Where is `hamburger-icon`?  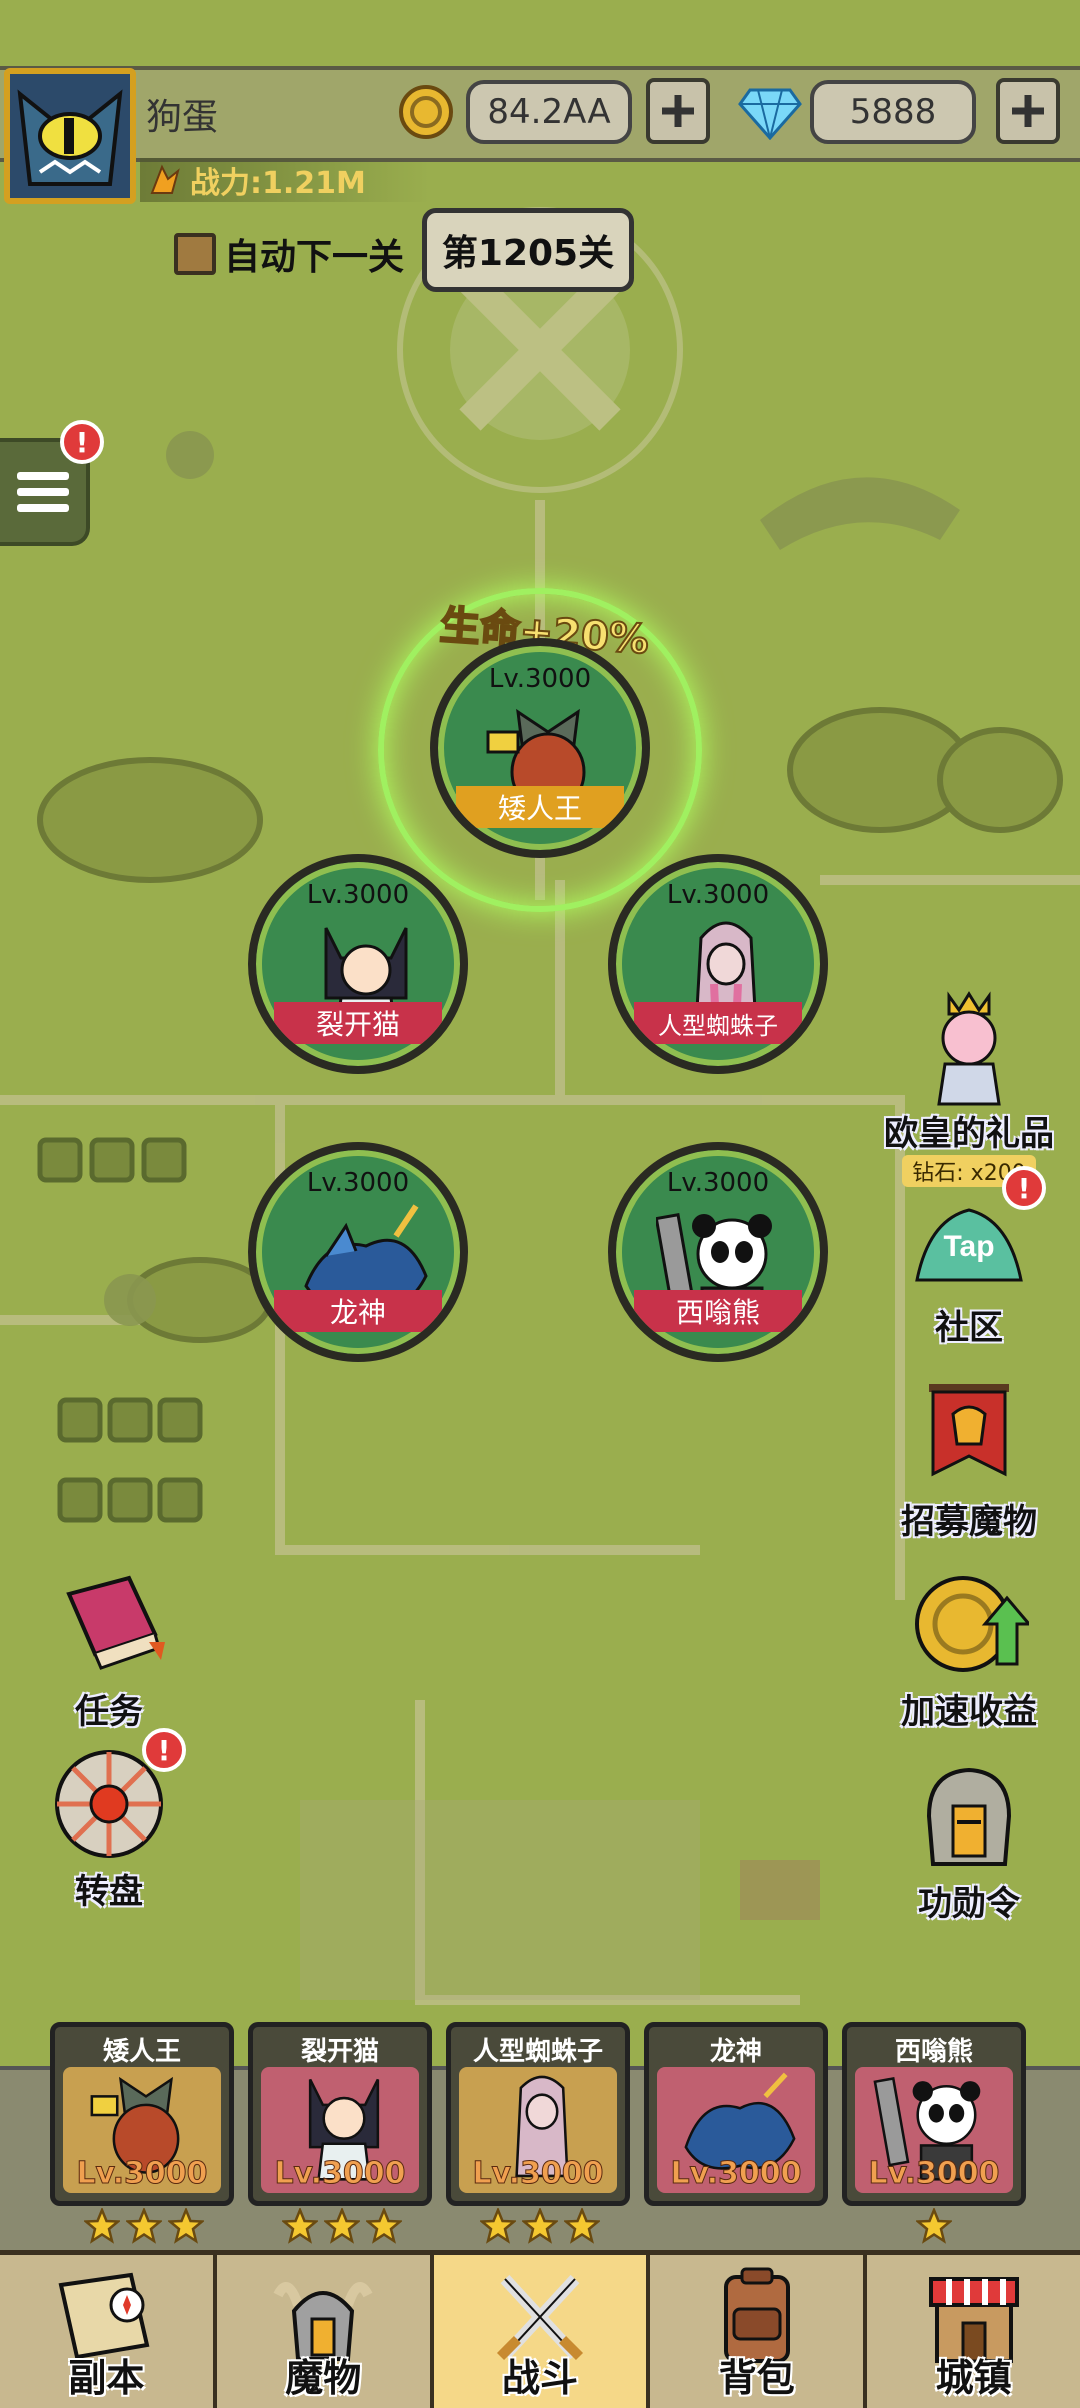
hamburger-icon is located at coordinates (43, 492).